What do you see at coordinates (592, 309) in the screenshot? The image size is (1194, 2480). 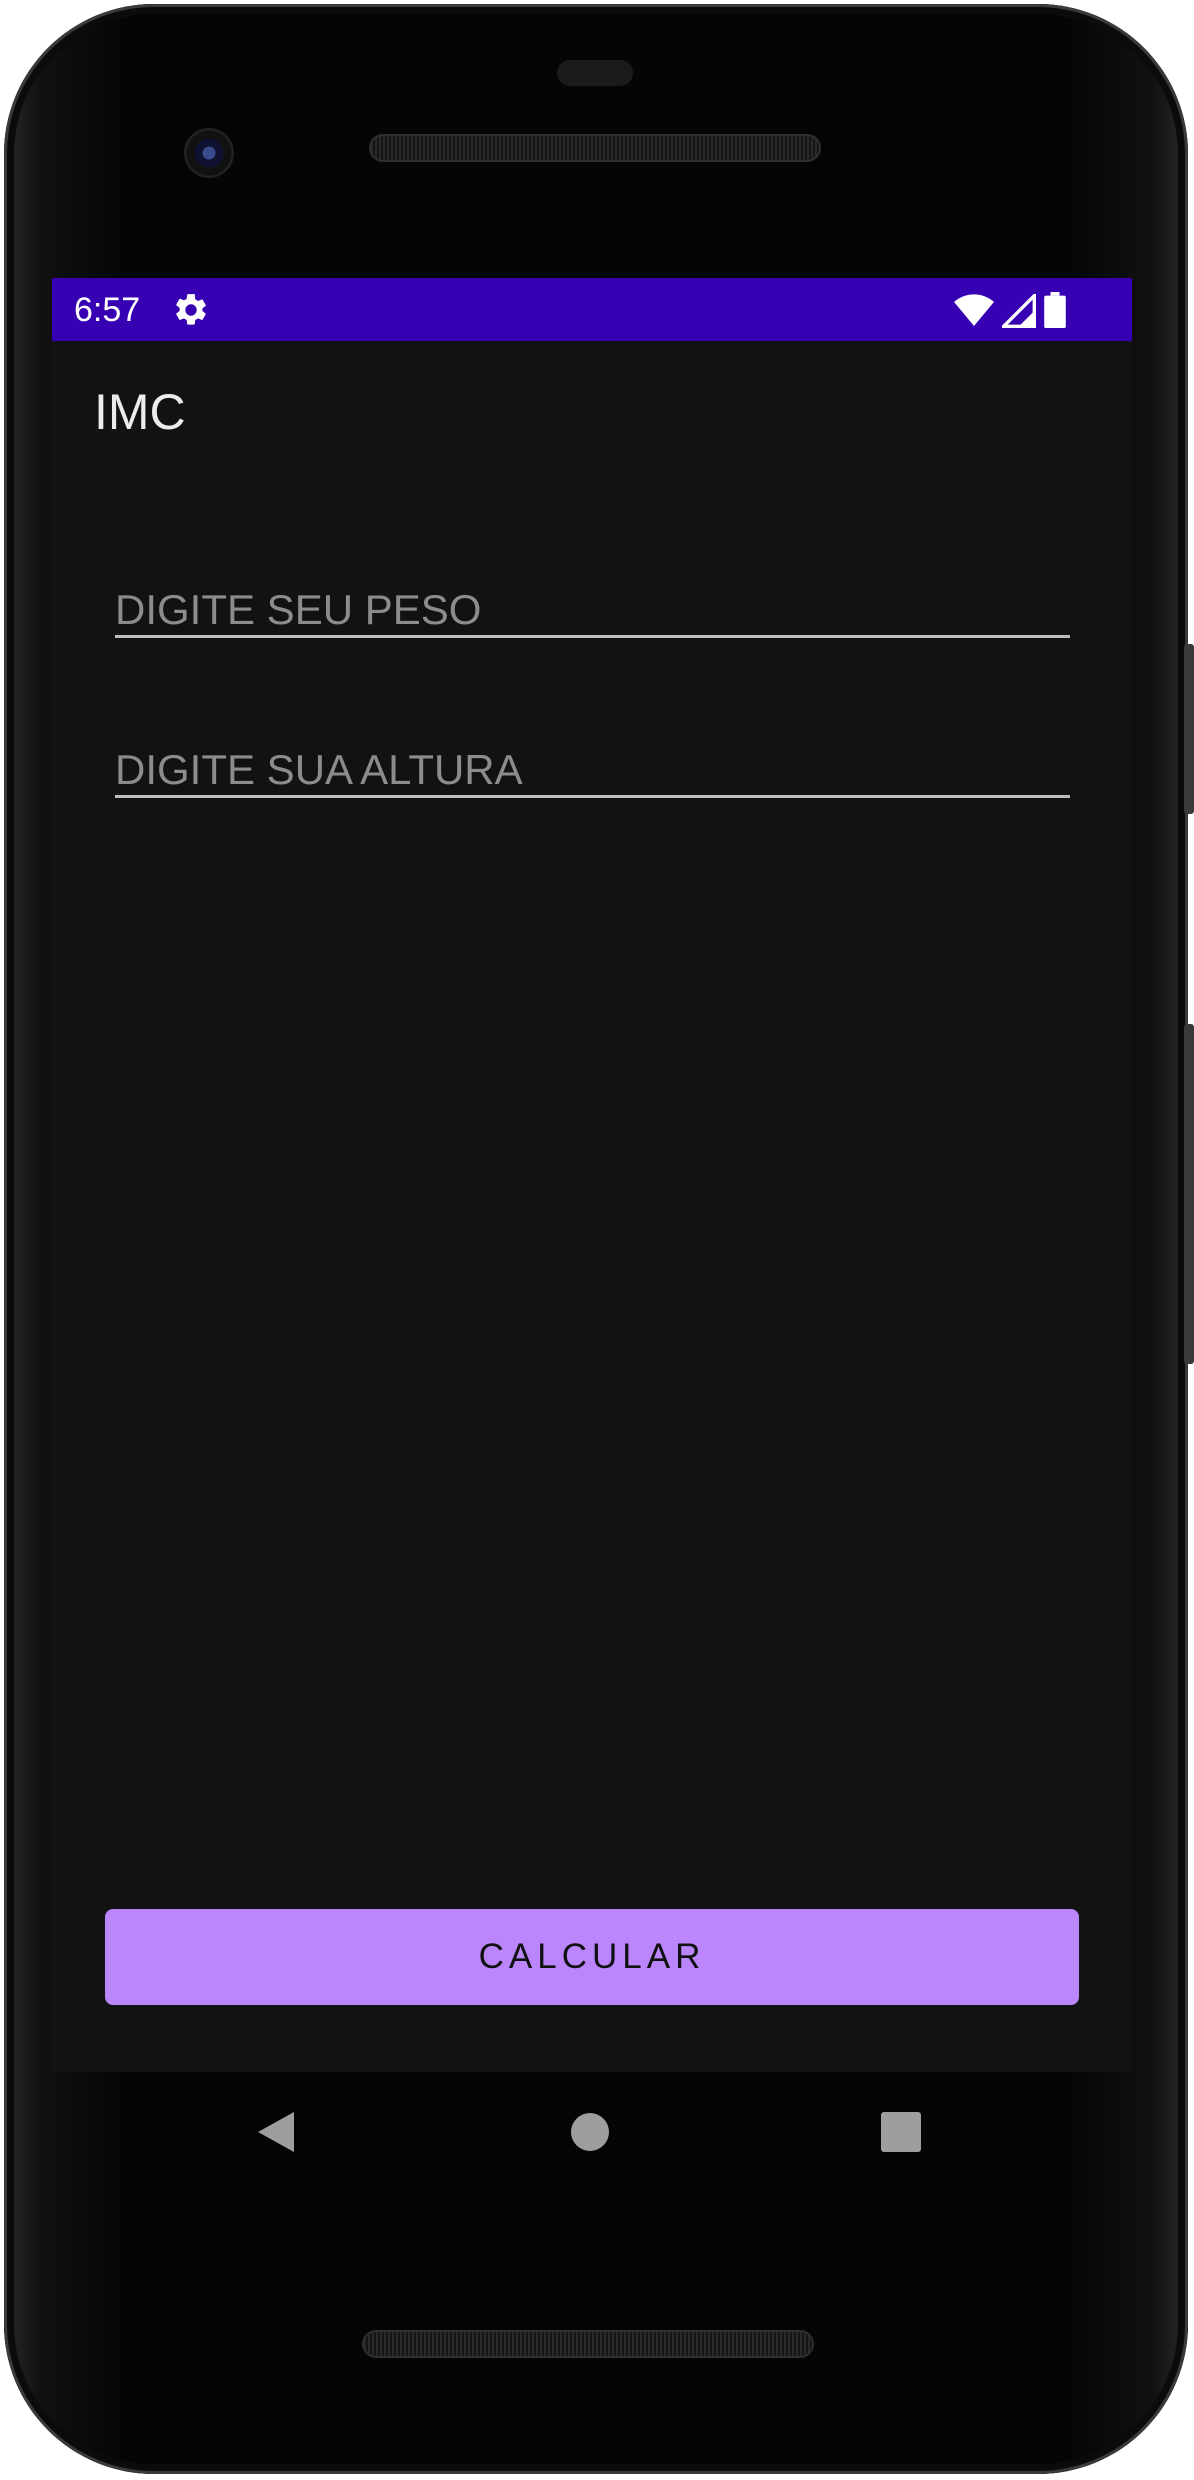 I see `status-bar: 6:57` at bounding box center [592, 309].